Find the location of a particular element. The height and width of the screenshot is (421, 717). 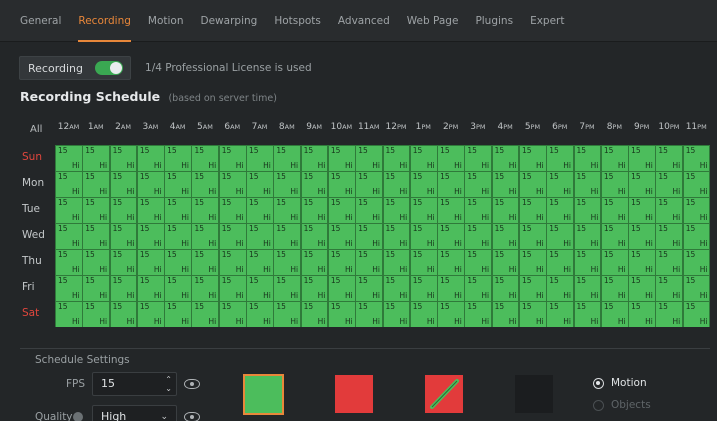

radio-motion is located at coordinates (598, 383).